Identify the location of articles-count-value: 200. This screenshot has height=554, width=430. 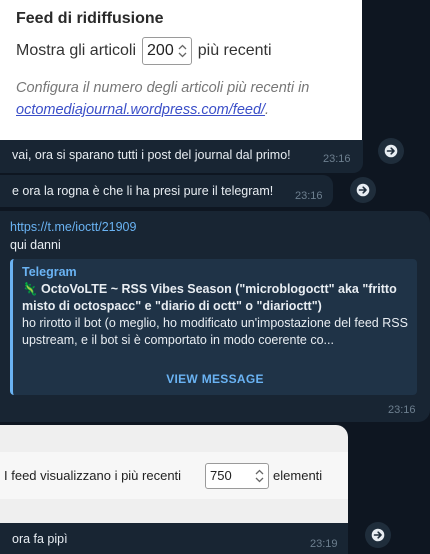
(160, 50).